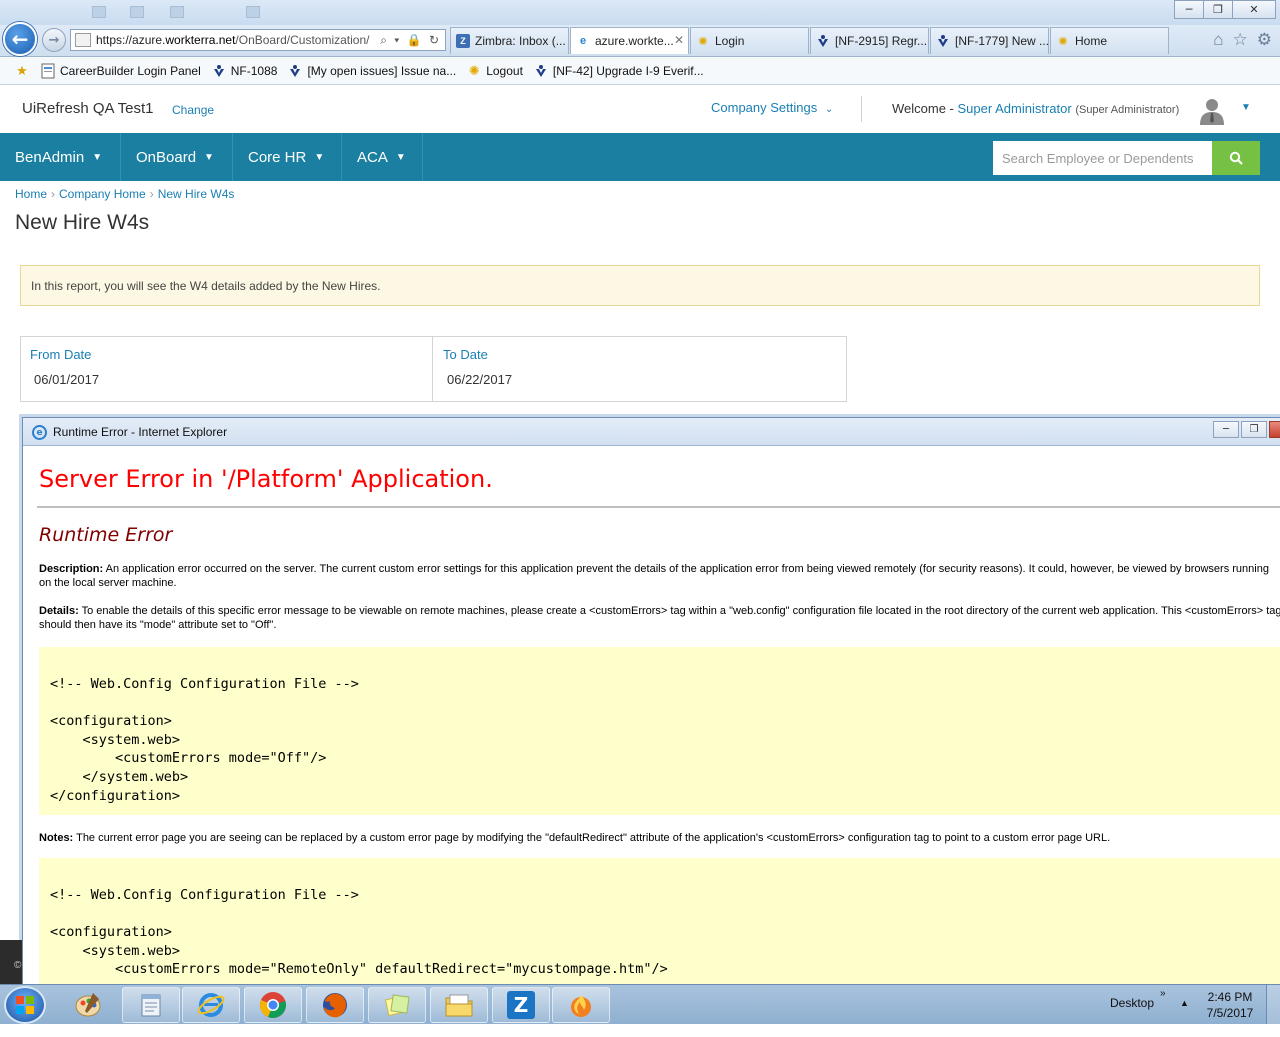 Image resolution: width=1280 pixels, height=1037 pixels. Describe the element at coordinates (772, 107) in the screenshot. I see `company-settings-menu: Company Settings ⌄` at that location.